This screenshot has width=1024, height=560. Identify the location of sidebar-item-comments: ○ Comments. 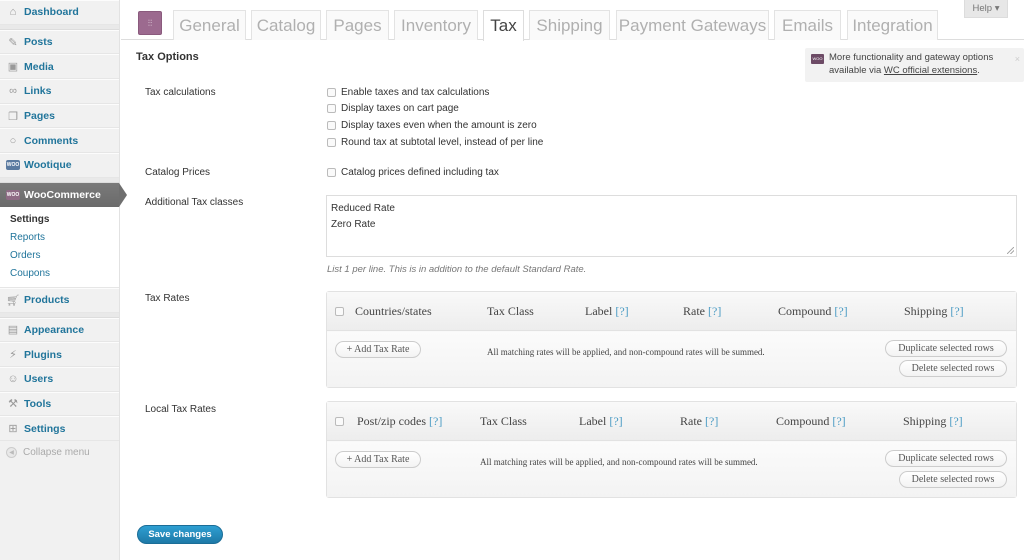
(59, 141).